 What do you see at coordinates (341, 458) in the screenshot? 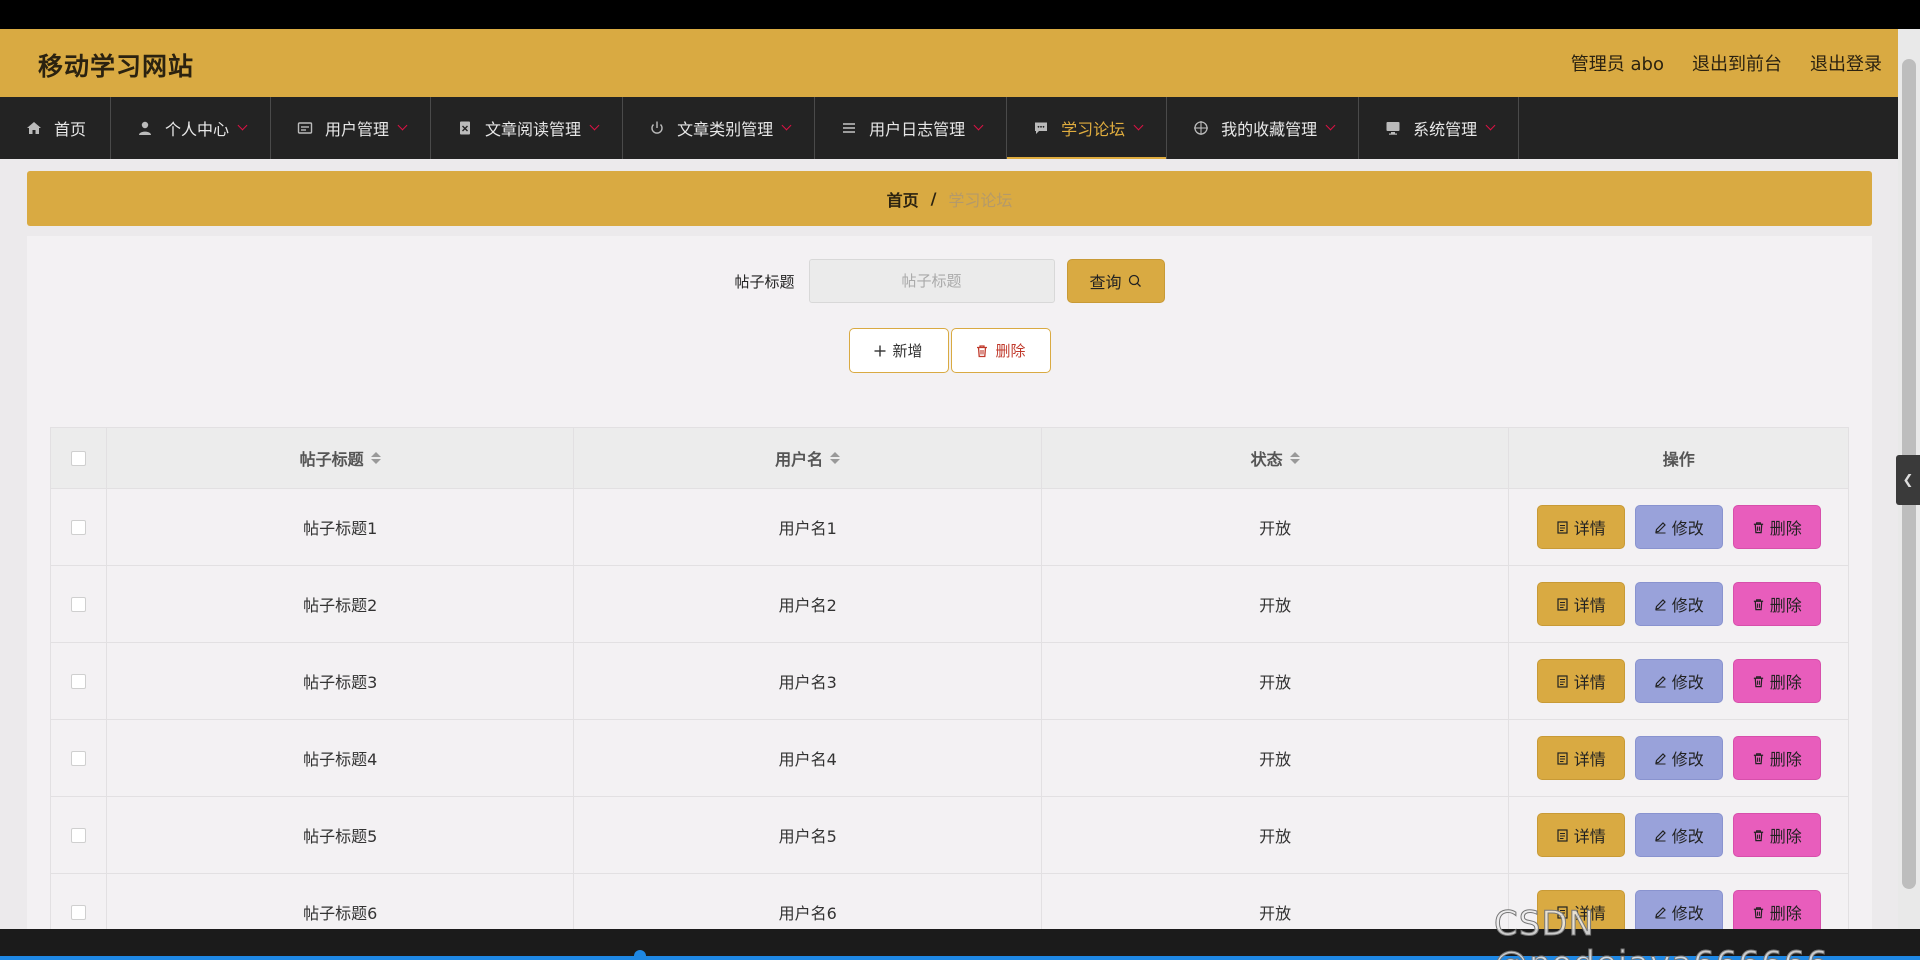
I see `header-title: 帖子标题` at bounding box center [341, 458].